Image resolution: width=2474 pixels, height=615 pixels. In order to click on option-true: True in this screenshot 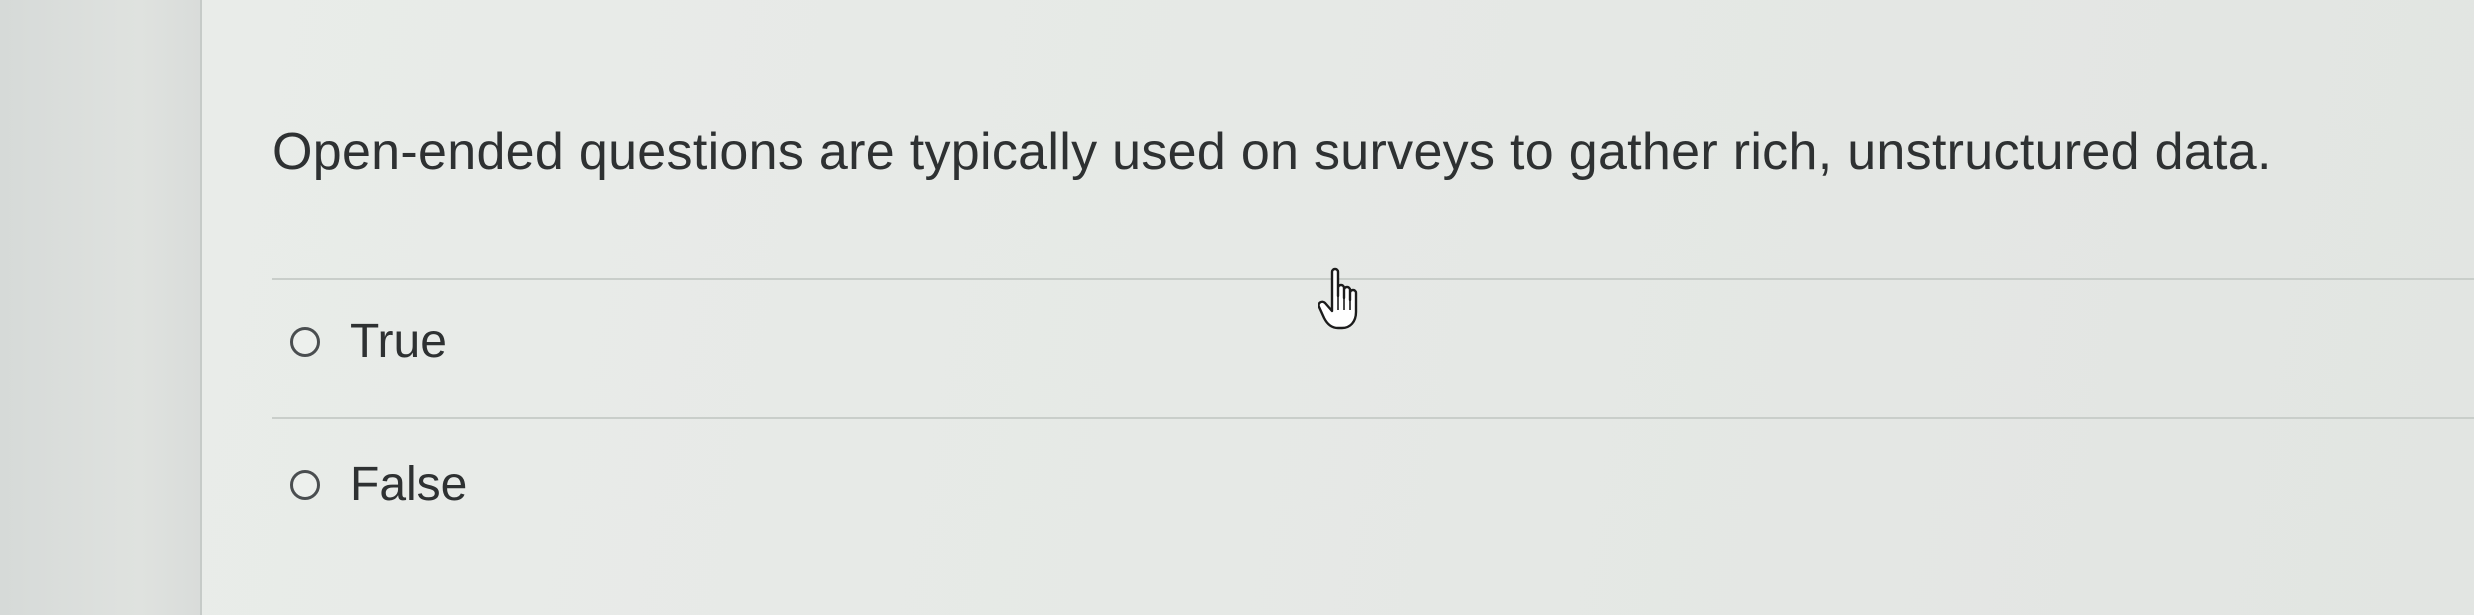, I will do `click(368, 342)`.